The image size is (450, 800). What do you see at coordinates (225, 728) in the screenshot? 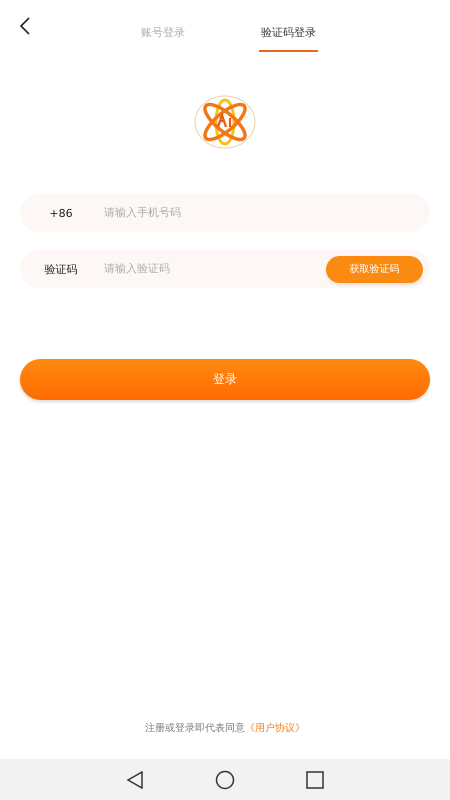
I see `agreement-text: 注册或登录即代表同意《用户协议》` at bounding box center [225, 728].